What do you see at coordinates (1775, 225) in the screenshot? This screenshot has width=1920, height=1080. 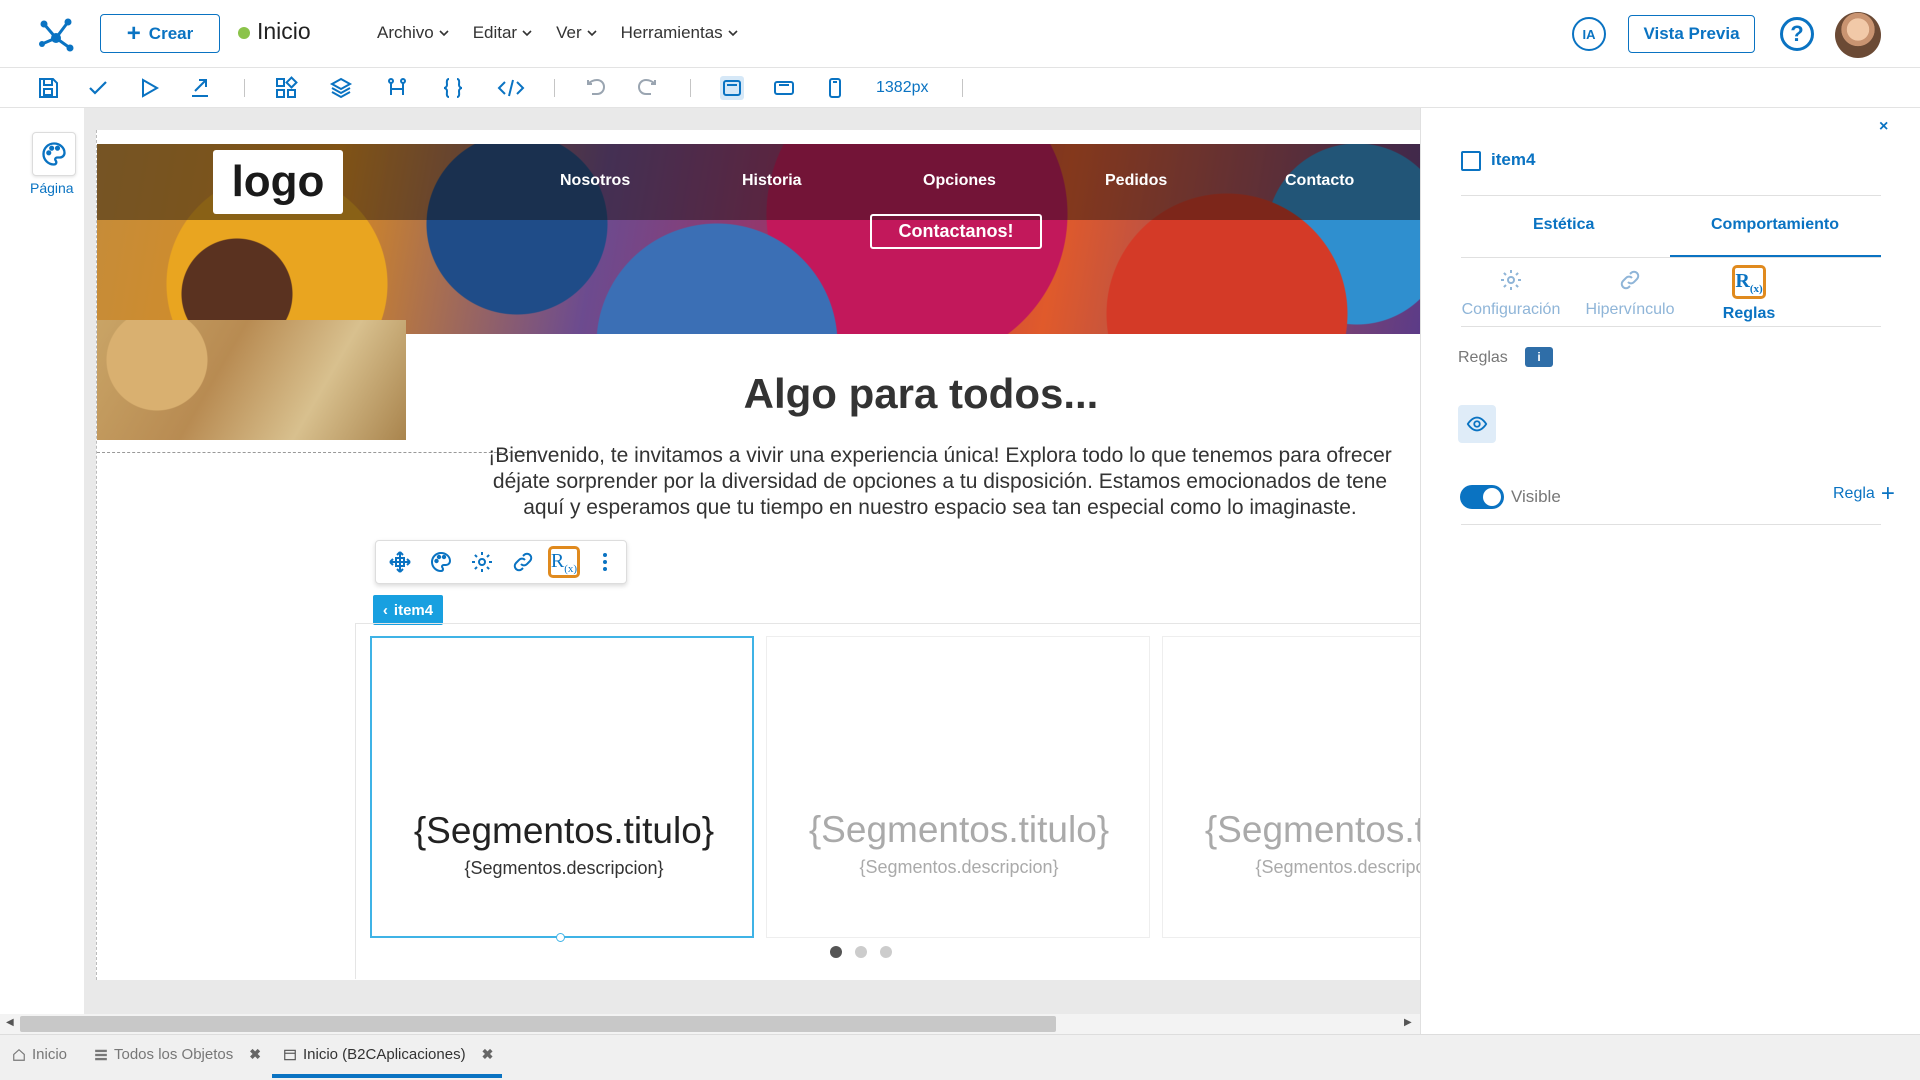 I see `tab-comportamiento: Comportamiento` at bounding box center [1775, 225].